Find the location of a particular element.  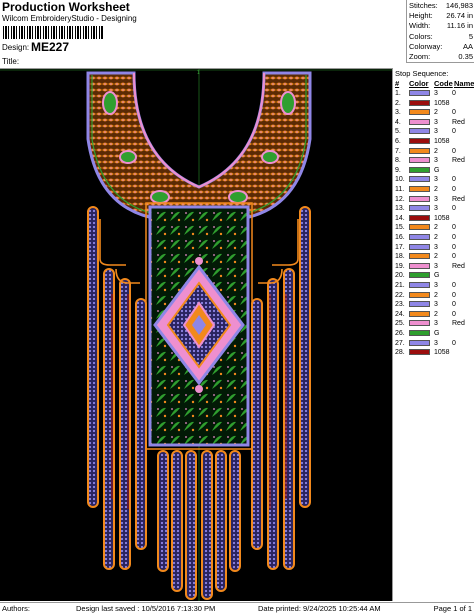

col-color-header: Color is located at coordinates (419, 83).